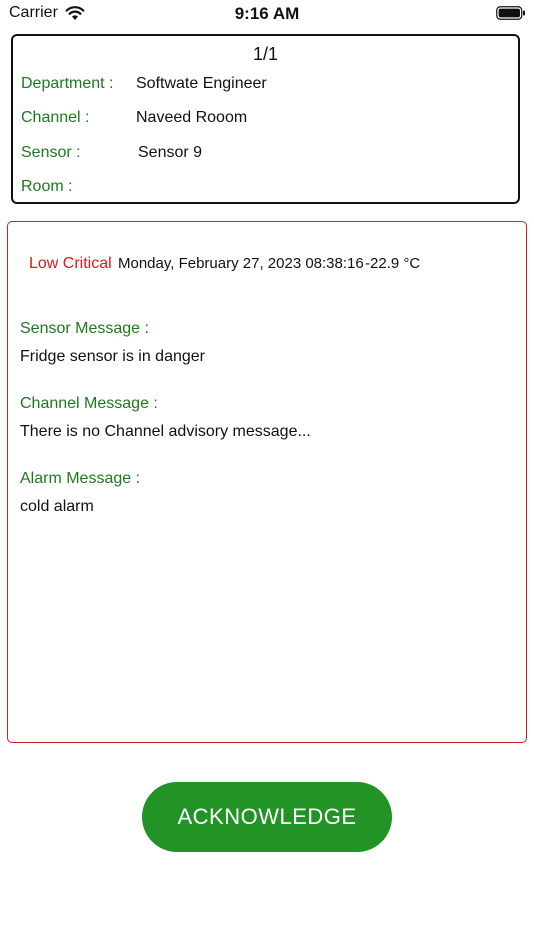 The width and height of the screenshot is (534, 950). What do you see at coordinates (265, 54) in the screenshot?
I see `page-indicator: 1/1` at bounding box center [265, 54].